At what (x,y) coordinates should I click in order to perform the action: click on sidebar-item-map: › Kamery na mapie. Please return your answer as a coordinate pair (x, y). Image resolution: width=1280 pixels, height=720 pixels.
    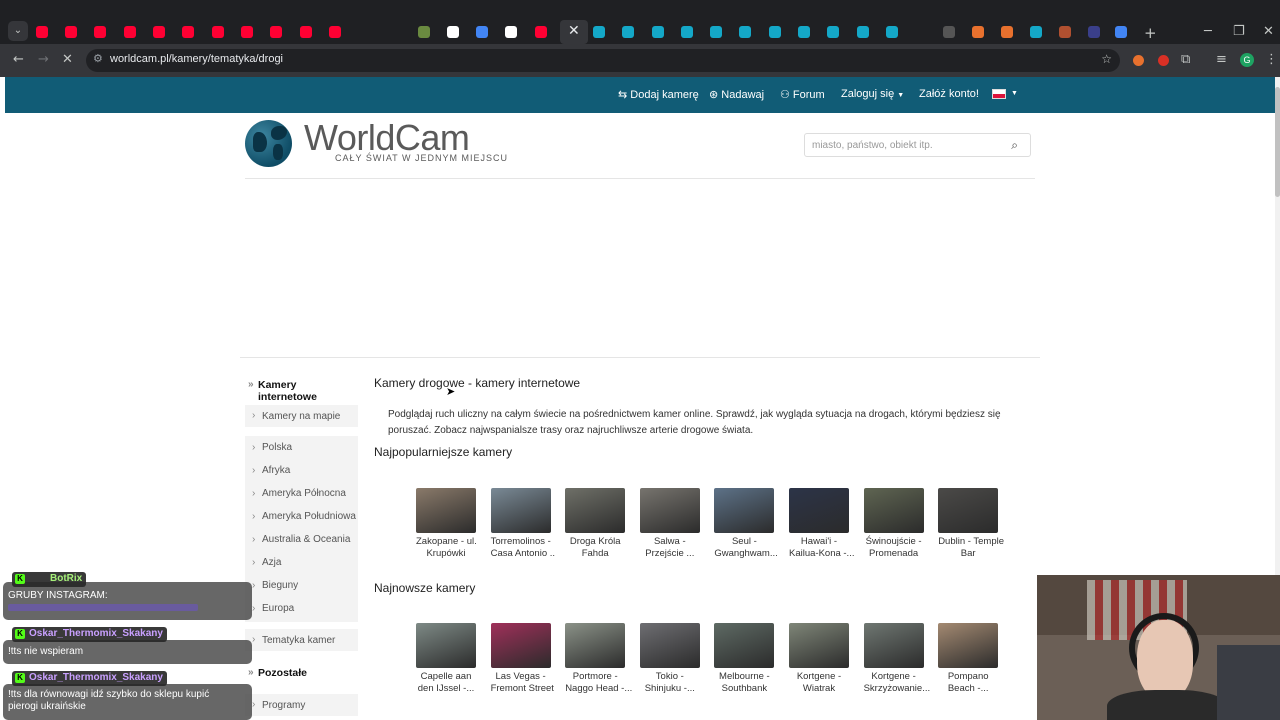
    Looking at the image, I should click on (301, 416).